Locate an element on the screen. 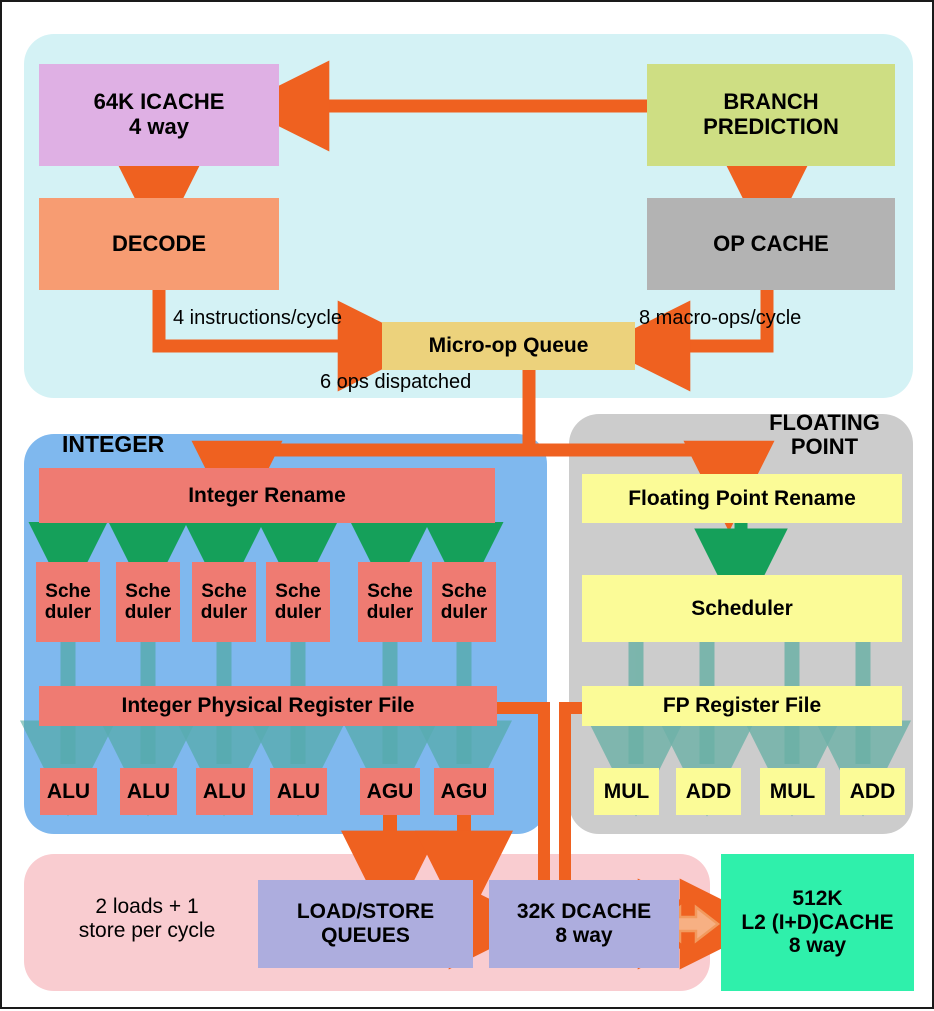  dcache-block: 32K DCACHE 8 way is located at coordinates (584, 924).